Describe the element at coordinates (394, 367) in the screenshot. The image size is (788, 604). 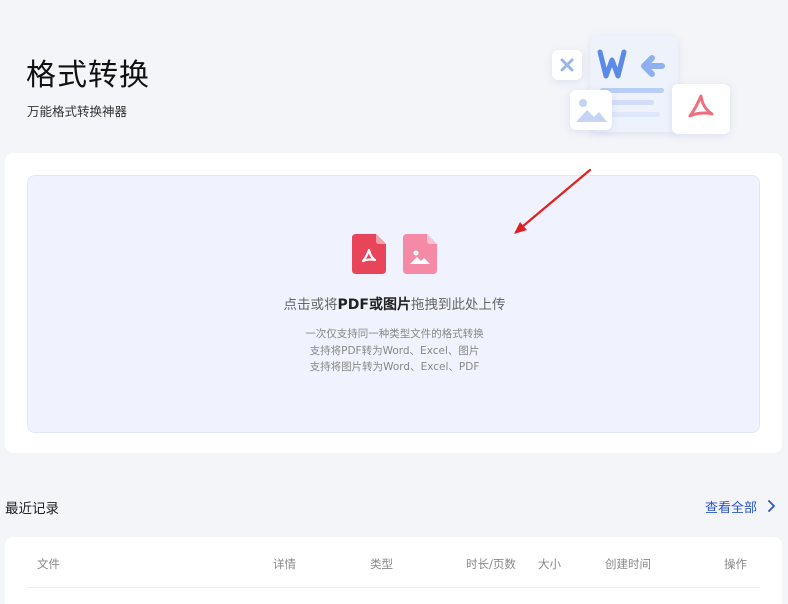
I see `hint-line-3: 支持将图片转为Word、Excel、PDF` at that location.